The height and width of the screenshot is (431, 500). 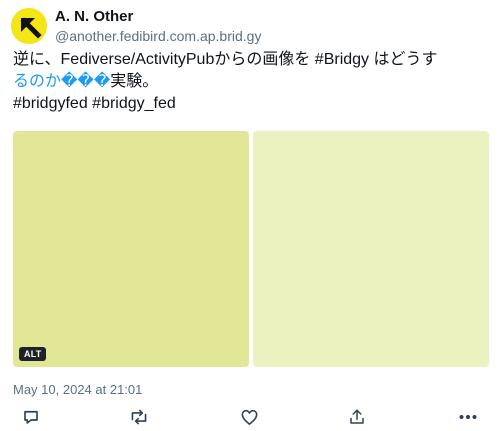 I want to click on author-handle: @another.fedibird.com.ap.brid.gy, so click(x=158, y=36).